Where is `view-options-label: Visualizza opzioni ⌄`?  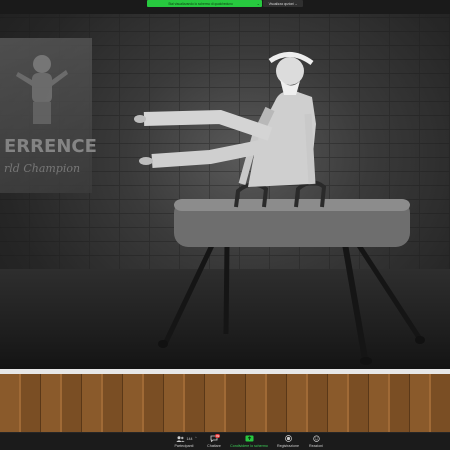
view-options-label: Visualizza opzioni ⌄ is located at coordinates (283, 3).